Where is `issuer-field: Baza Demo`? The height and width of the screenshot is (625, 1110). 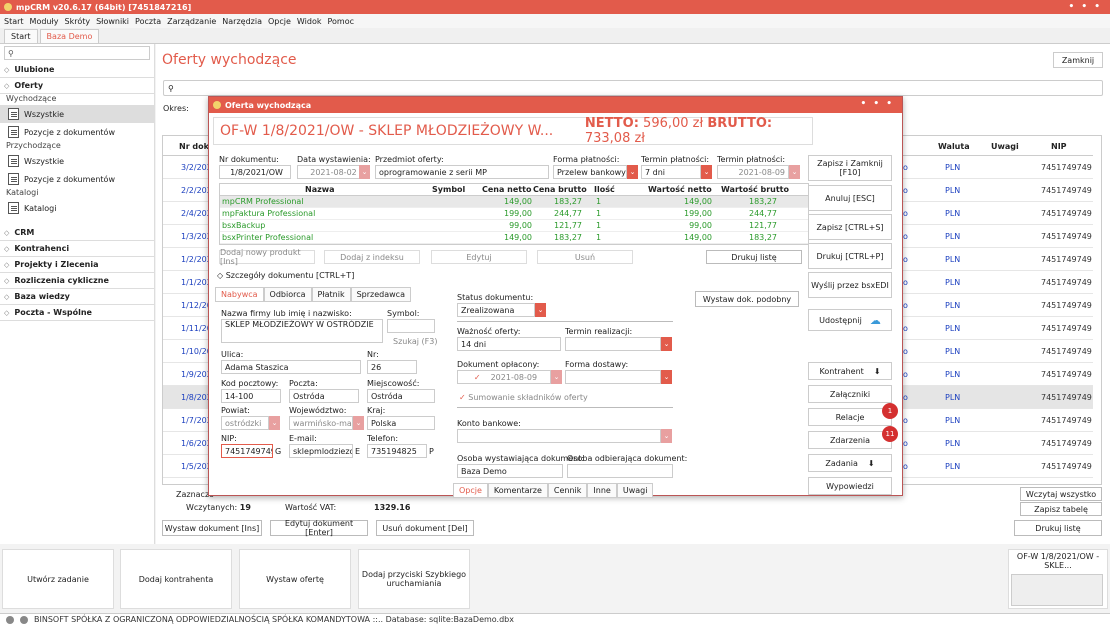 issuer-field: Baza Demo is located at coordinates (510, 471).